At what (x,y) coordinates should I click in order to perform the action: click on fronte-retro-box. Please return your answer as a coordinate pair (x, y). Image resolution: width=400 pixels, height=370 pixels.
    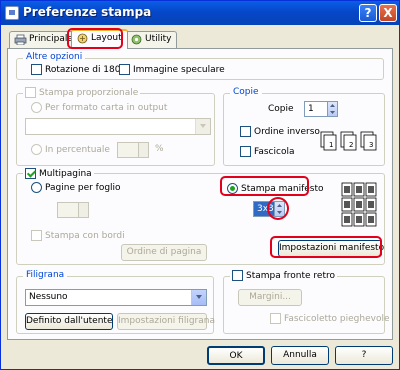
    Looking at the image, I should click on (237, 275).